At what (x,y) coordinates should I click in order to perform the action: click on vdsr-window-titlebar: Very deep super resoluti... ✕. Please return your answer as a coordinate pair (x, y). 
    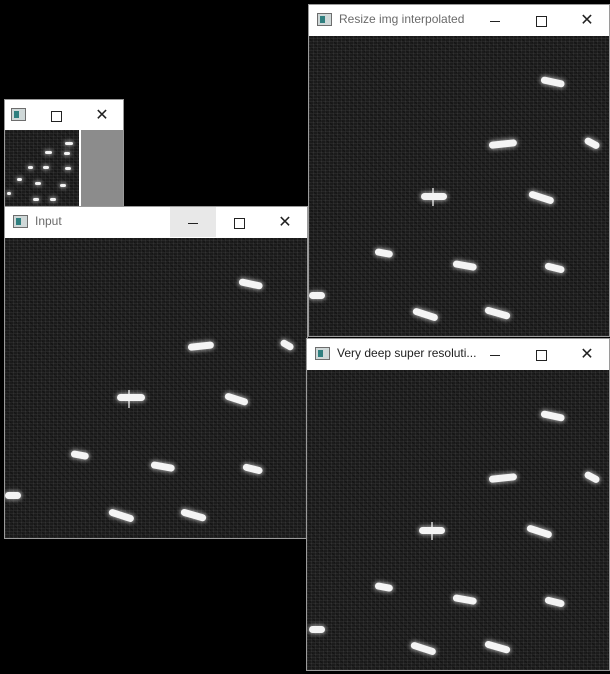
    Looking at the image, I should click on (458, 354).